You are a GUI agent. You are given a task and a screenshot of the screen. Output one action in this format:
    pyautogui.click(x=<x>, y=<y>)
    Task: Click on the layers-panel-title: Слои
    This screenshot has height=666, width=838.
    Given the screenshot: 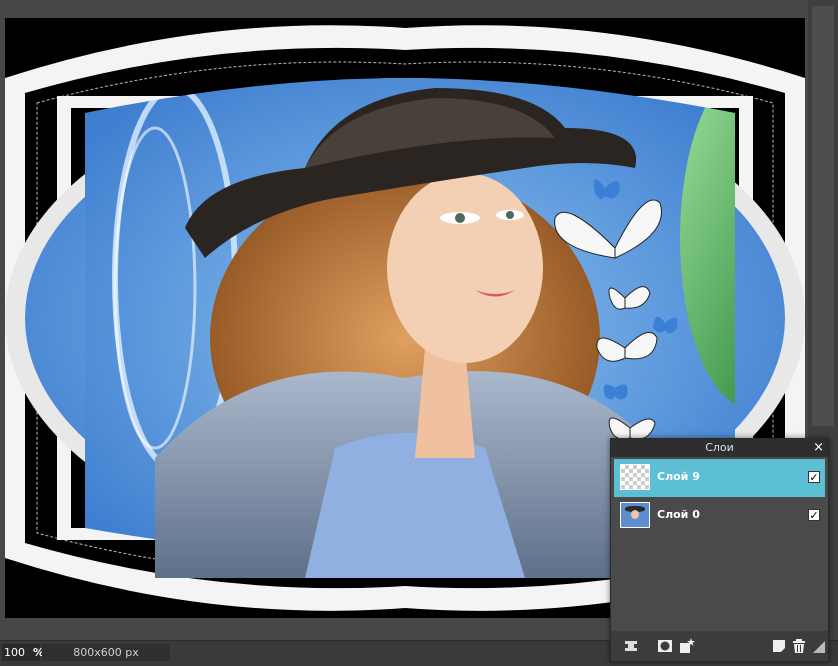 What is the action you would take?
    pyautogui.click(x=719, y=447)
    